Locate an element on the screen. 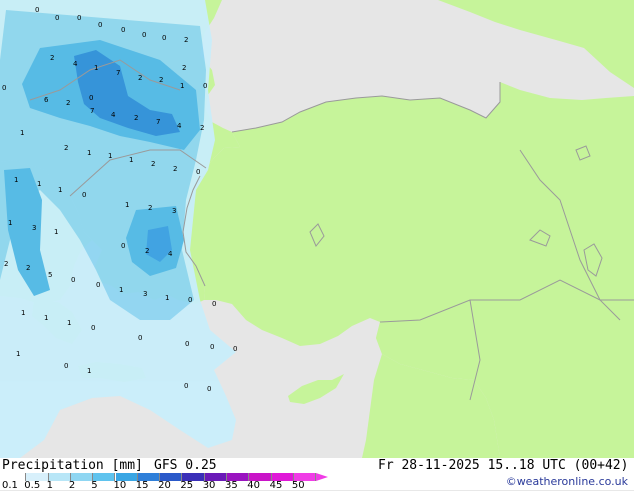 The image size is (634, 491). legend-label-2: 1 is located at coordinates (49, 485).